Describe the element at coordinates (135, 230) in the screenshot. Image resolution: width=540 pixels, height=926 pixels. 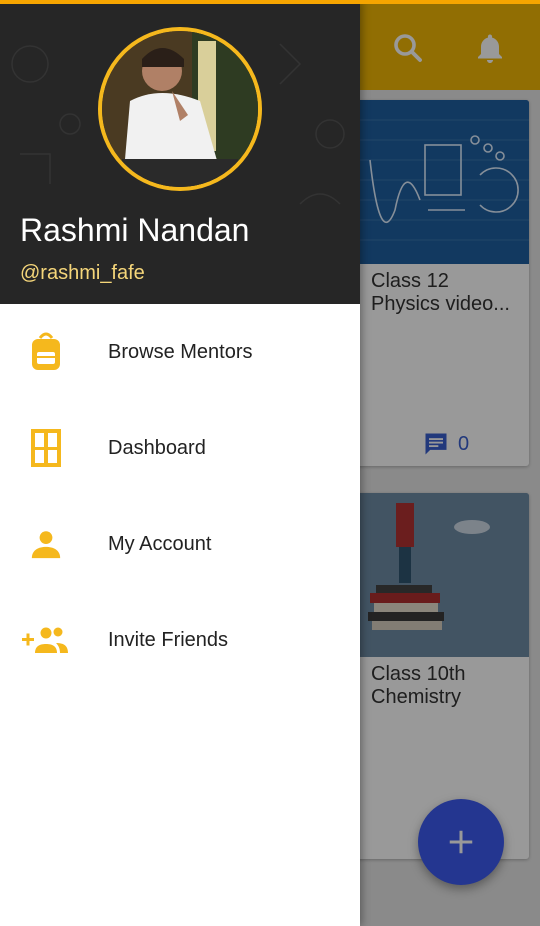
I see `user-name: Rashmi Nandan` at that location.